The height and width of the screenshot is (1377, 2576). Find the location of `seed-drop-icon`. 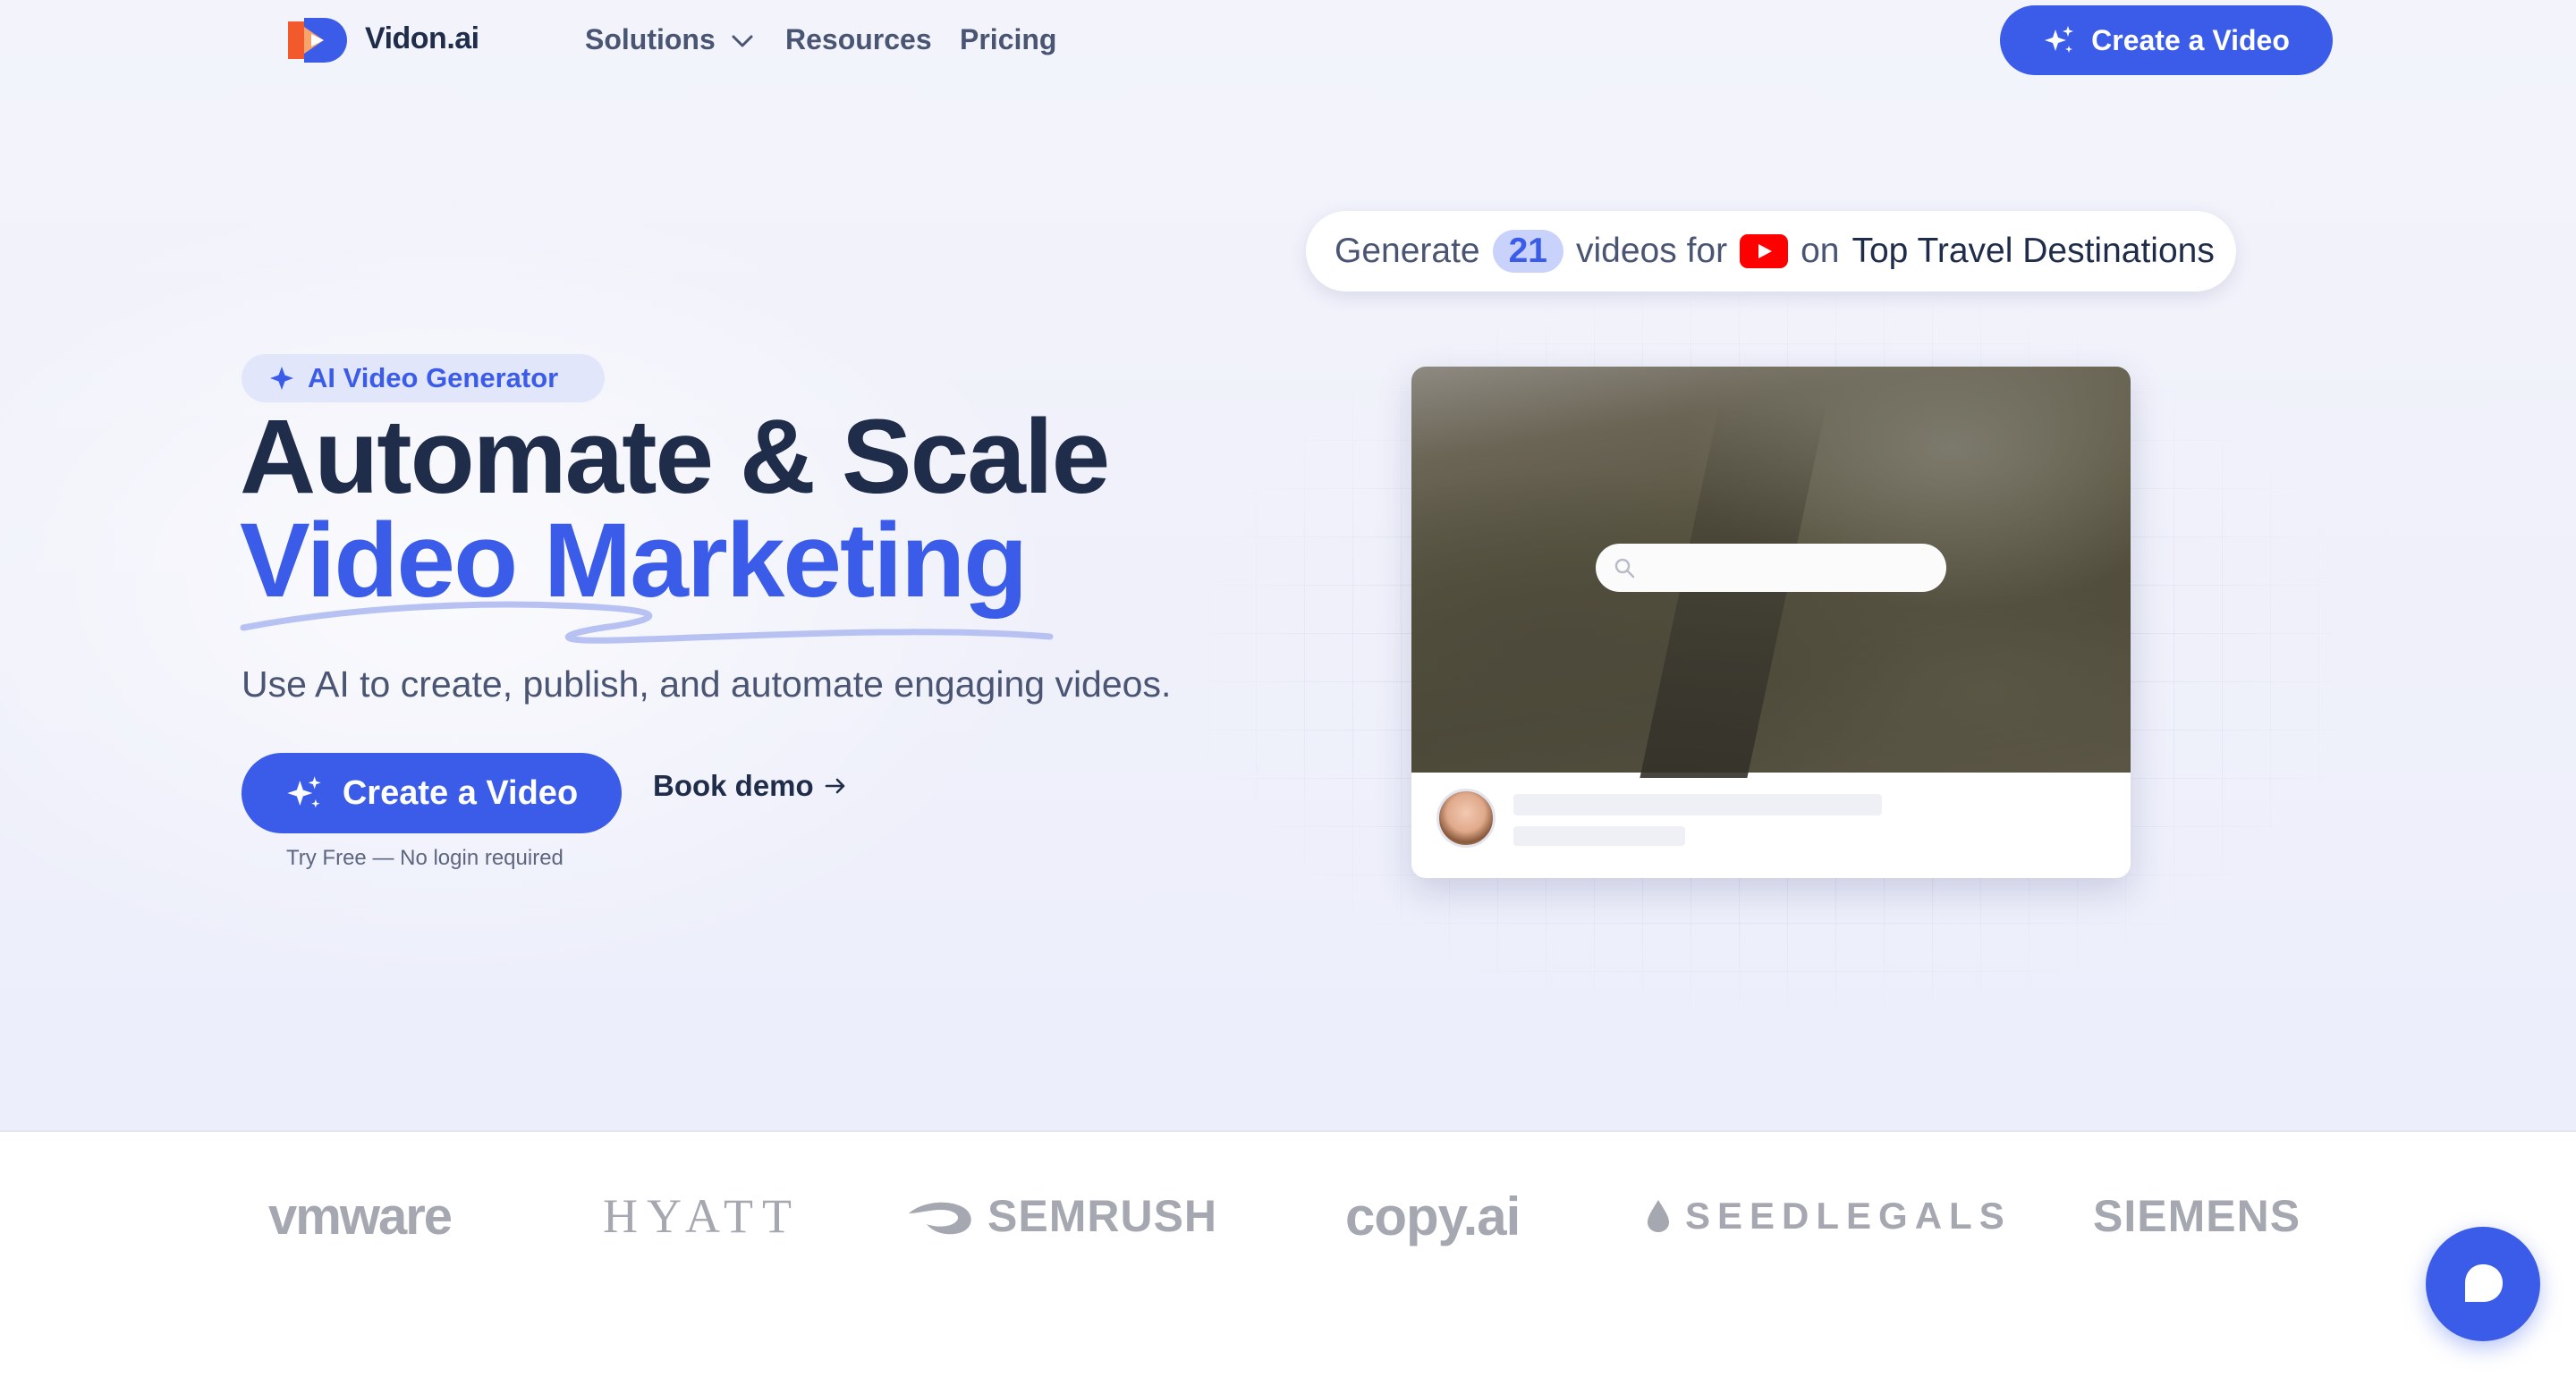

seed-drop-icon is located at coordinates (1658, 1216).